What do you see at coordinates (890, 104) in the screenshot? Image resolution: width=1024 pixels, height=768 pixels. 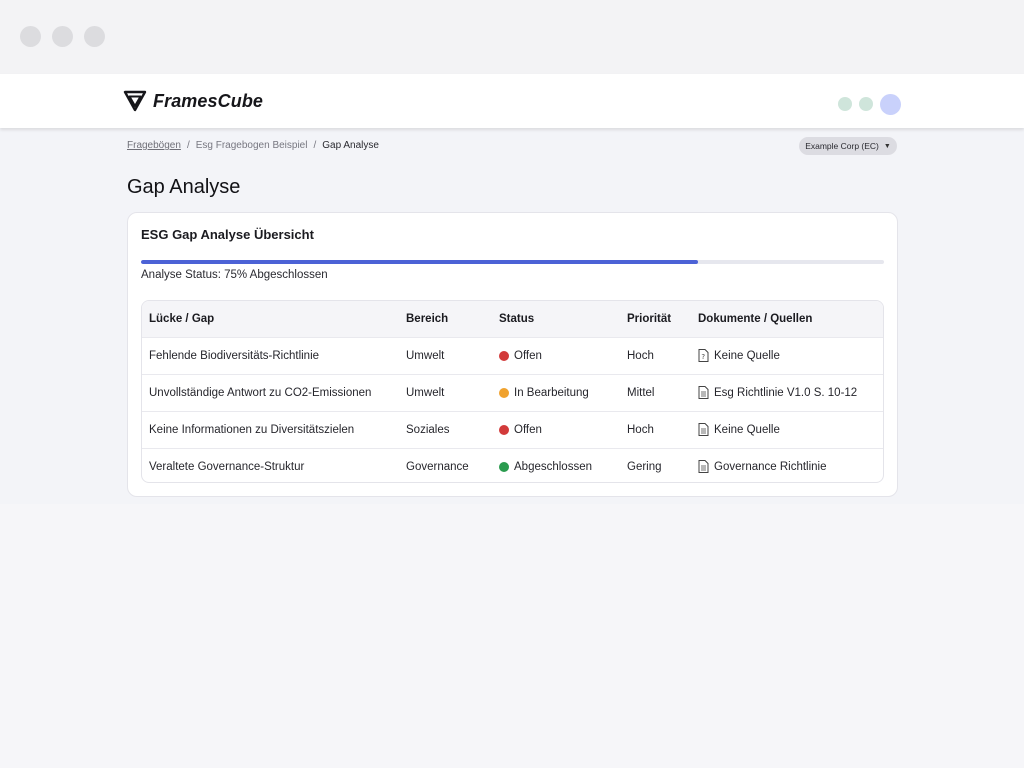 I see `user-avatar` at bounding box center [890, 104].